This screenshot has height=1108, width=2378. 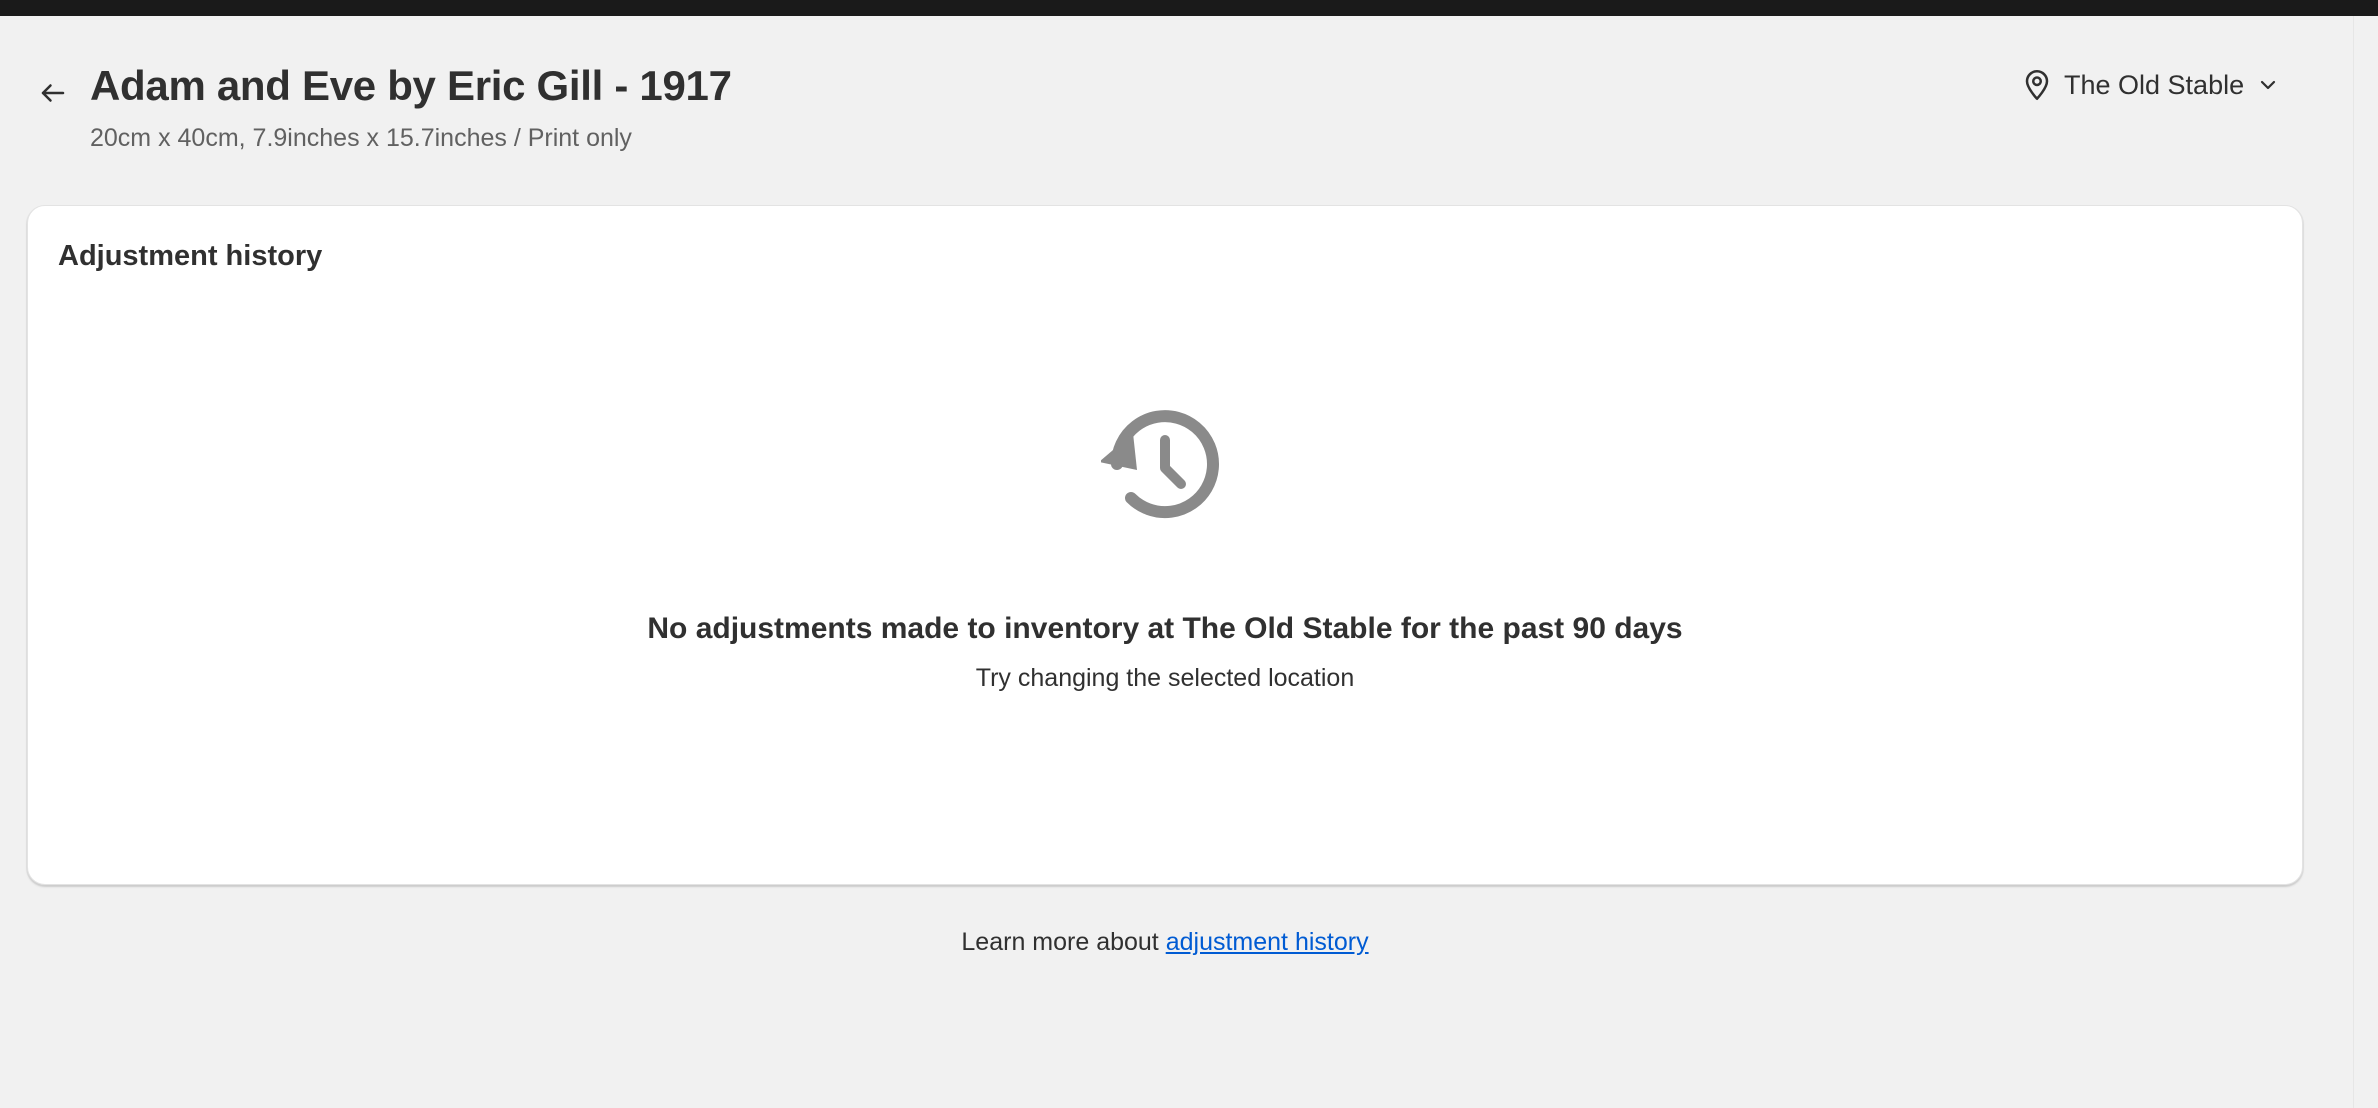 What do you see at coordinates (2154, 84) in the screenshot?
I see `location-selector-label: The Old Stable` at bounding box center [2154, 84].